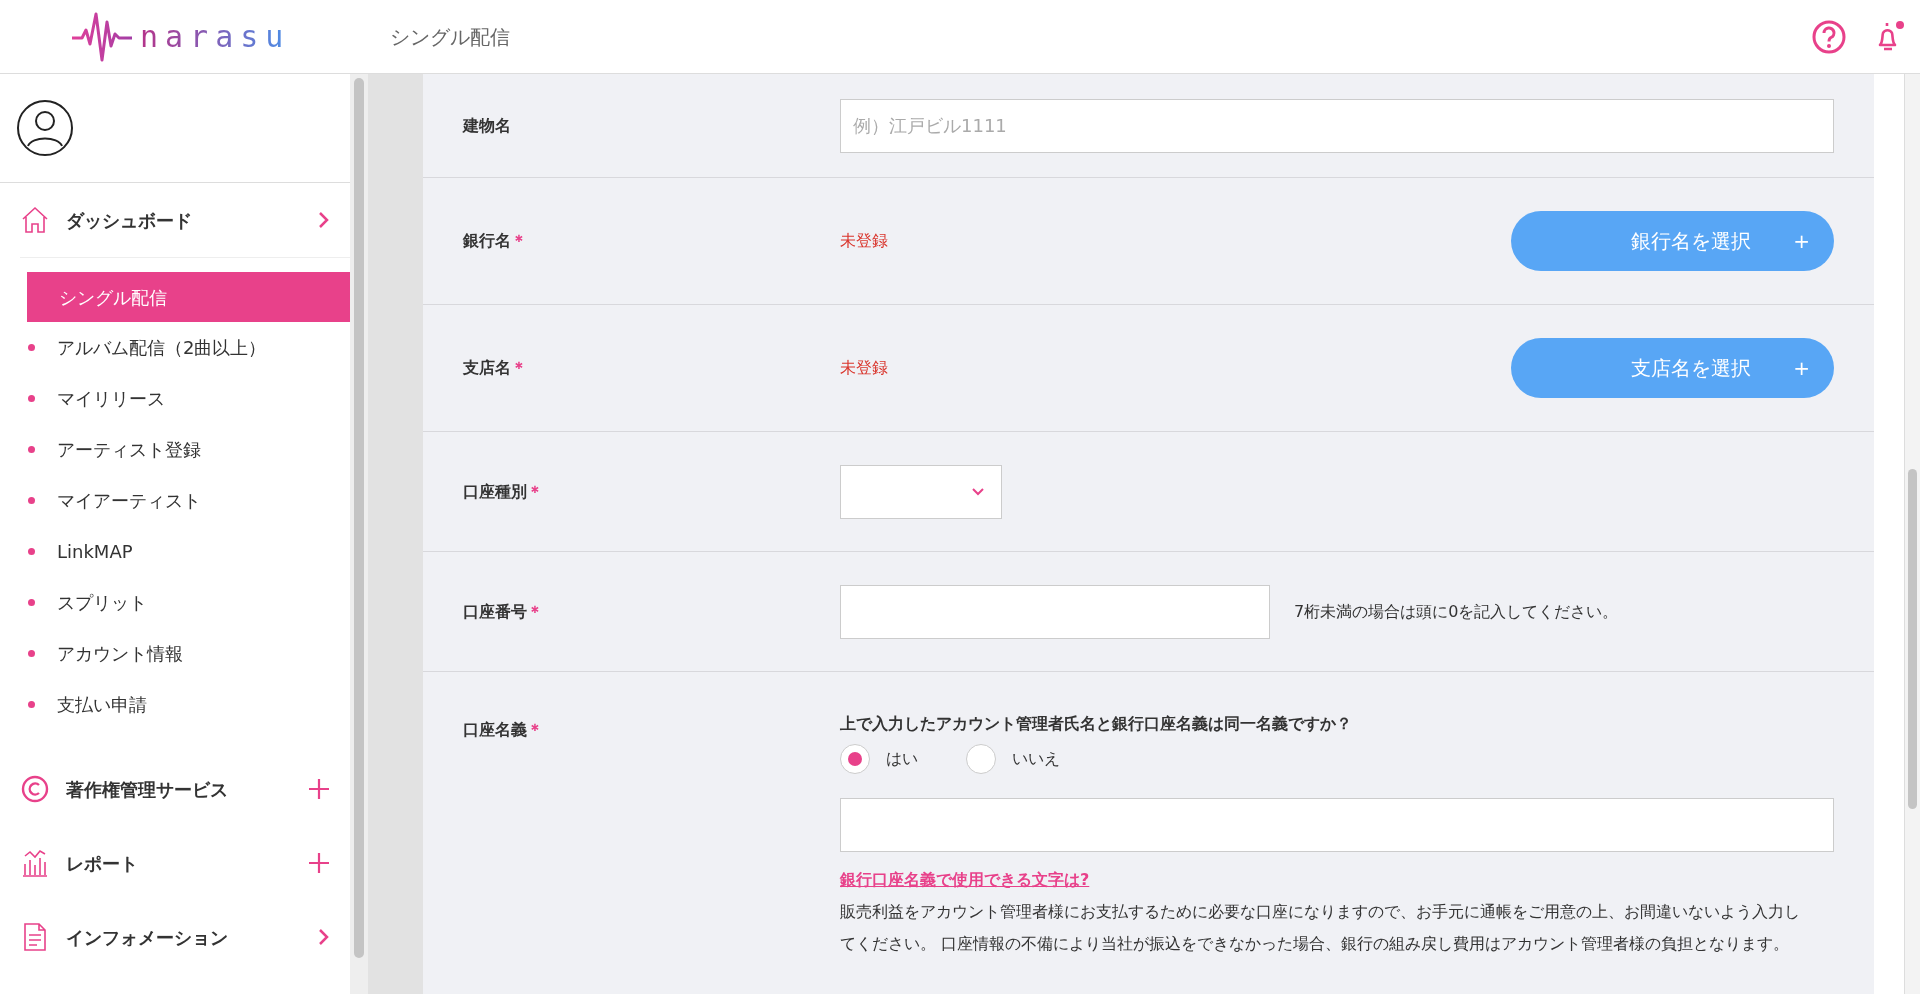 The height and width of the screenshot is (994, 1920). What do you see at coordinates (902, 759) in the screenshot?
I see `radio-label: はい` at bounding box center [902, 759].